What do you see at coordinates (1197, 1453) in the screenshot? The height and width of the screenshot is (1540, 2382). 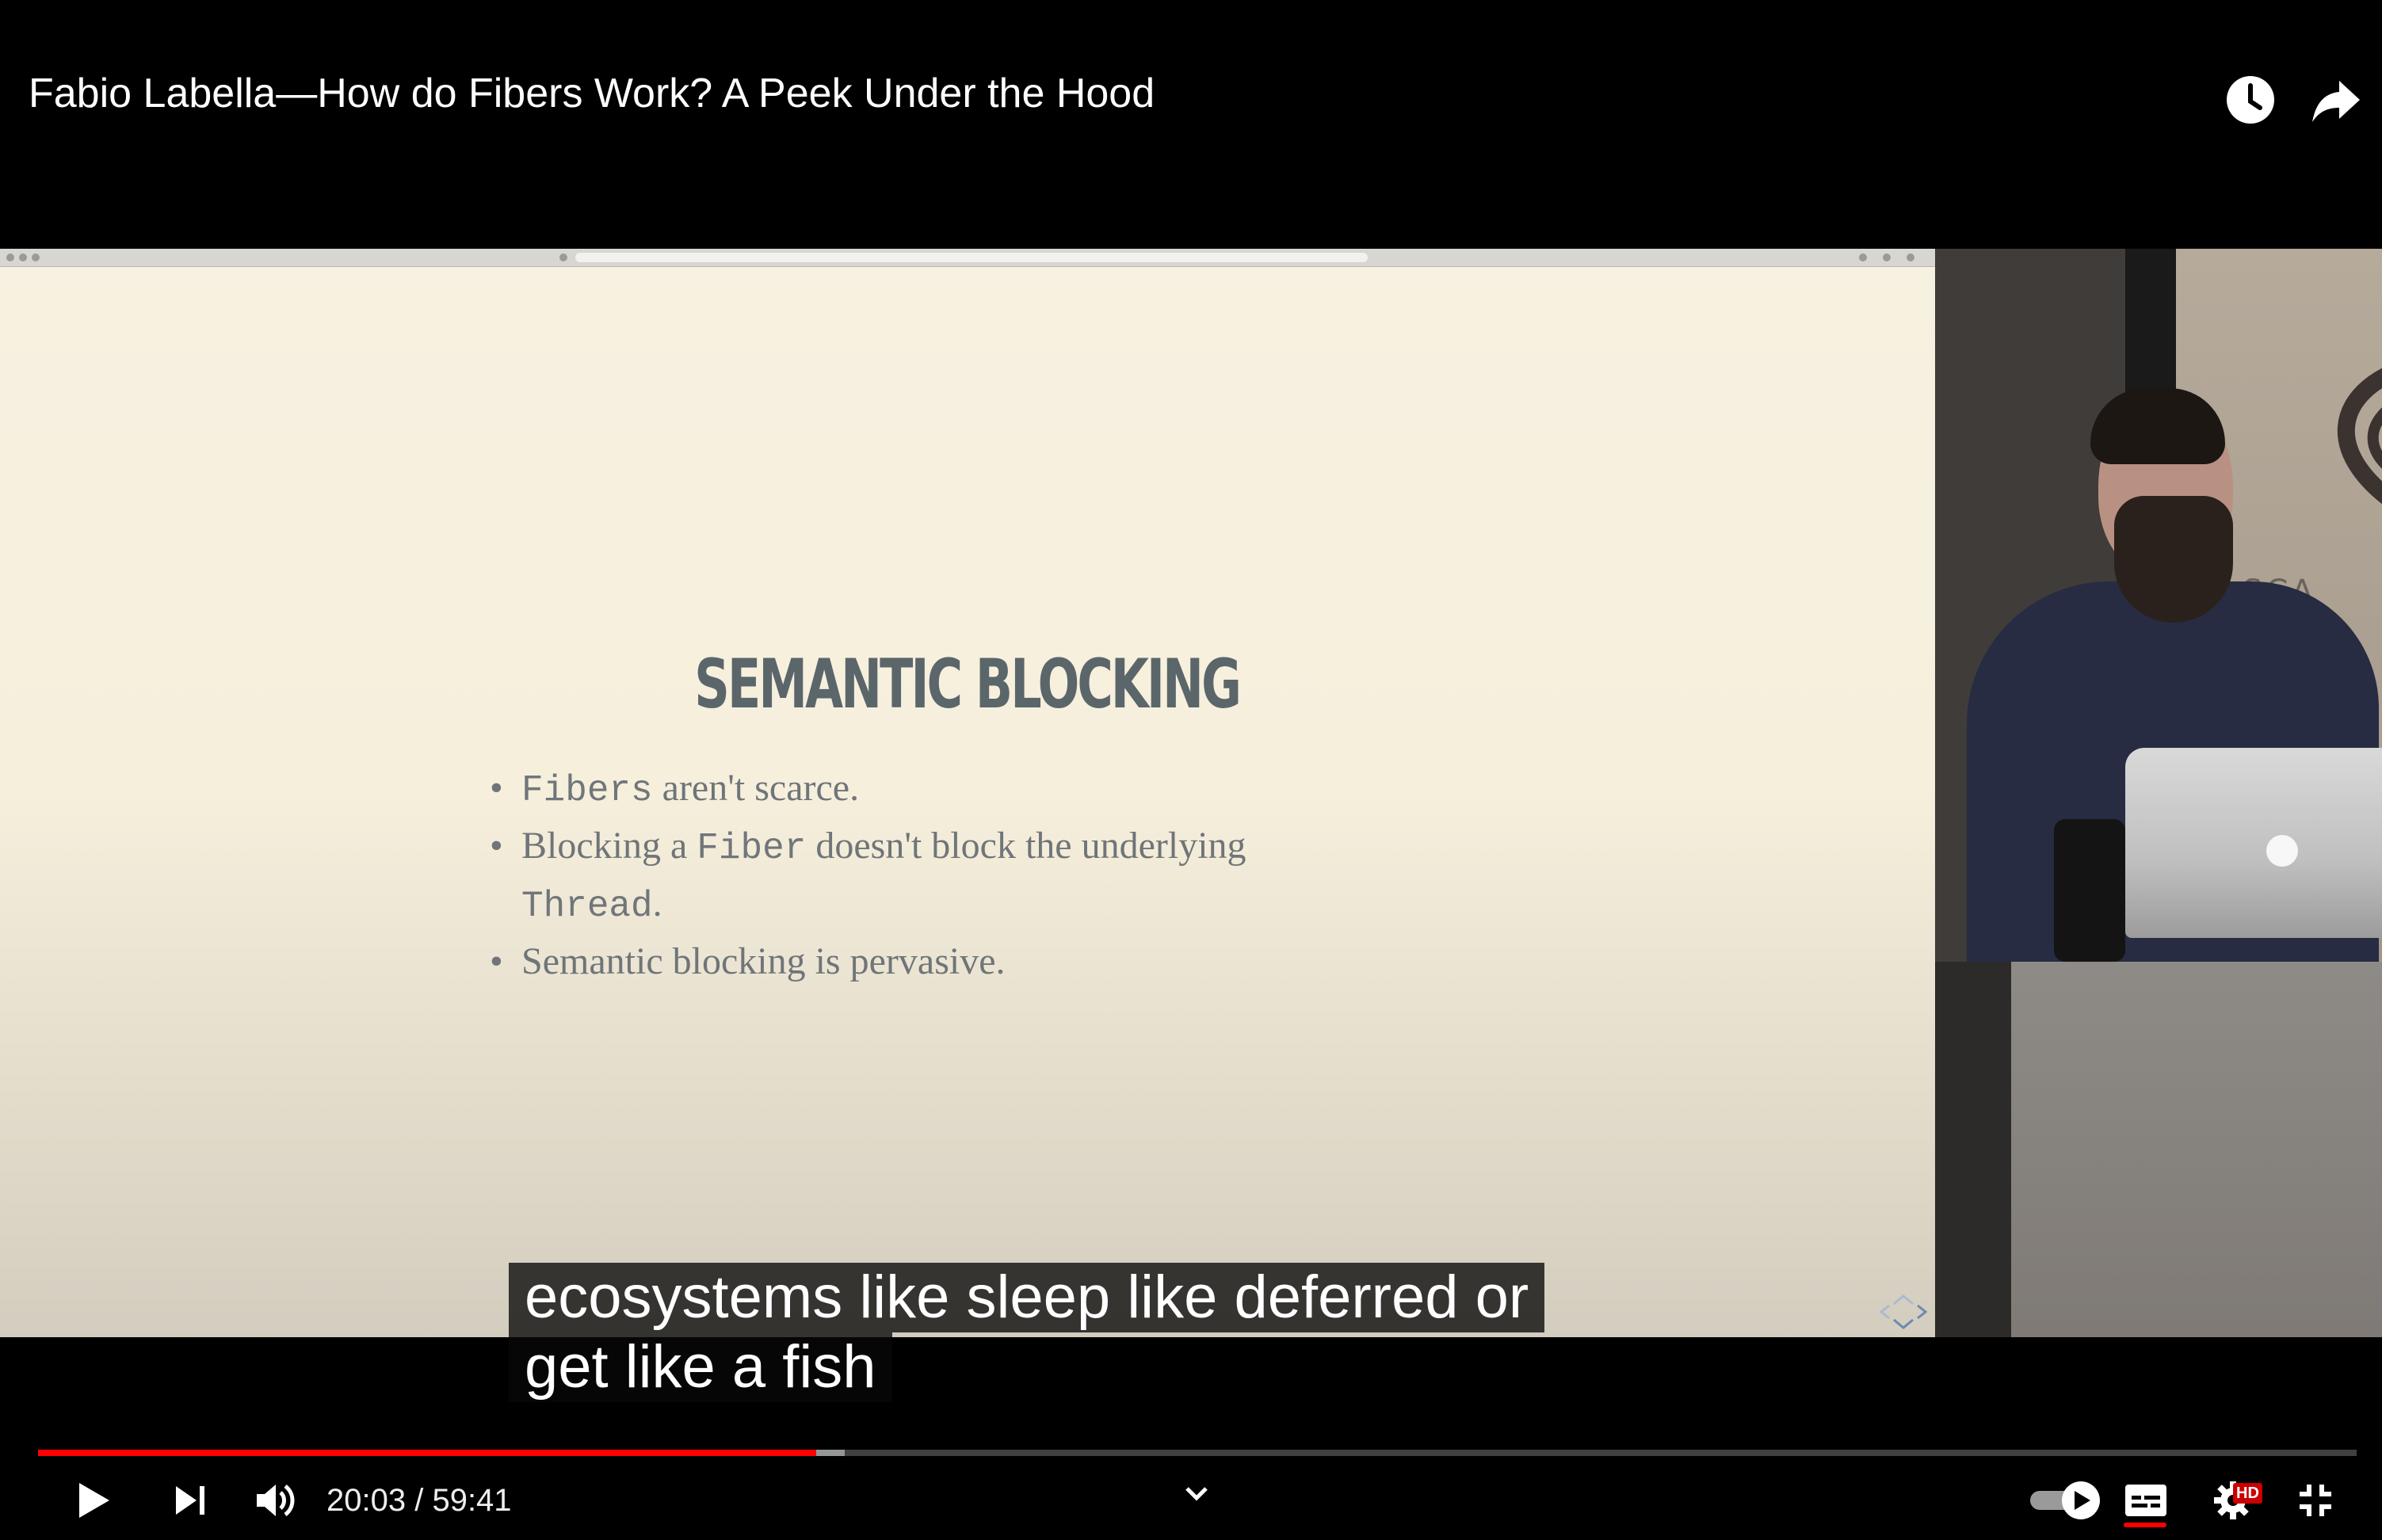 I see `seek-bar` at bounding box center [1197, 1453].